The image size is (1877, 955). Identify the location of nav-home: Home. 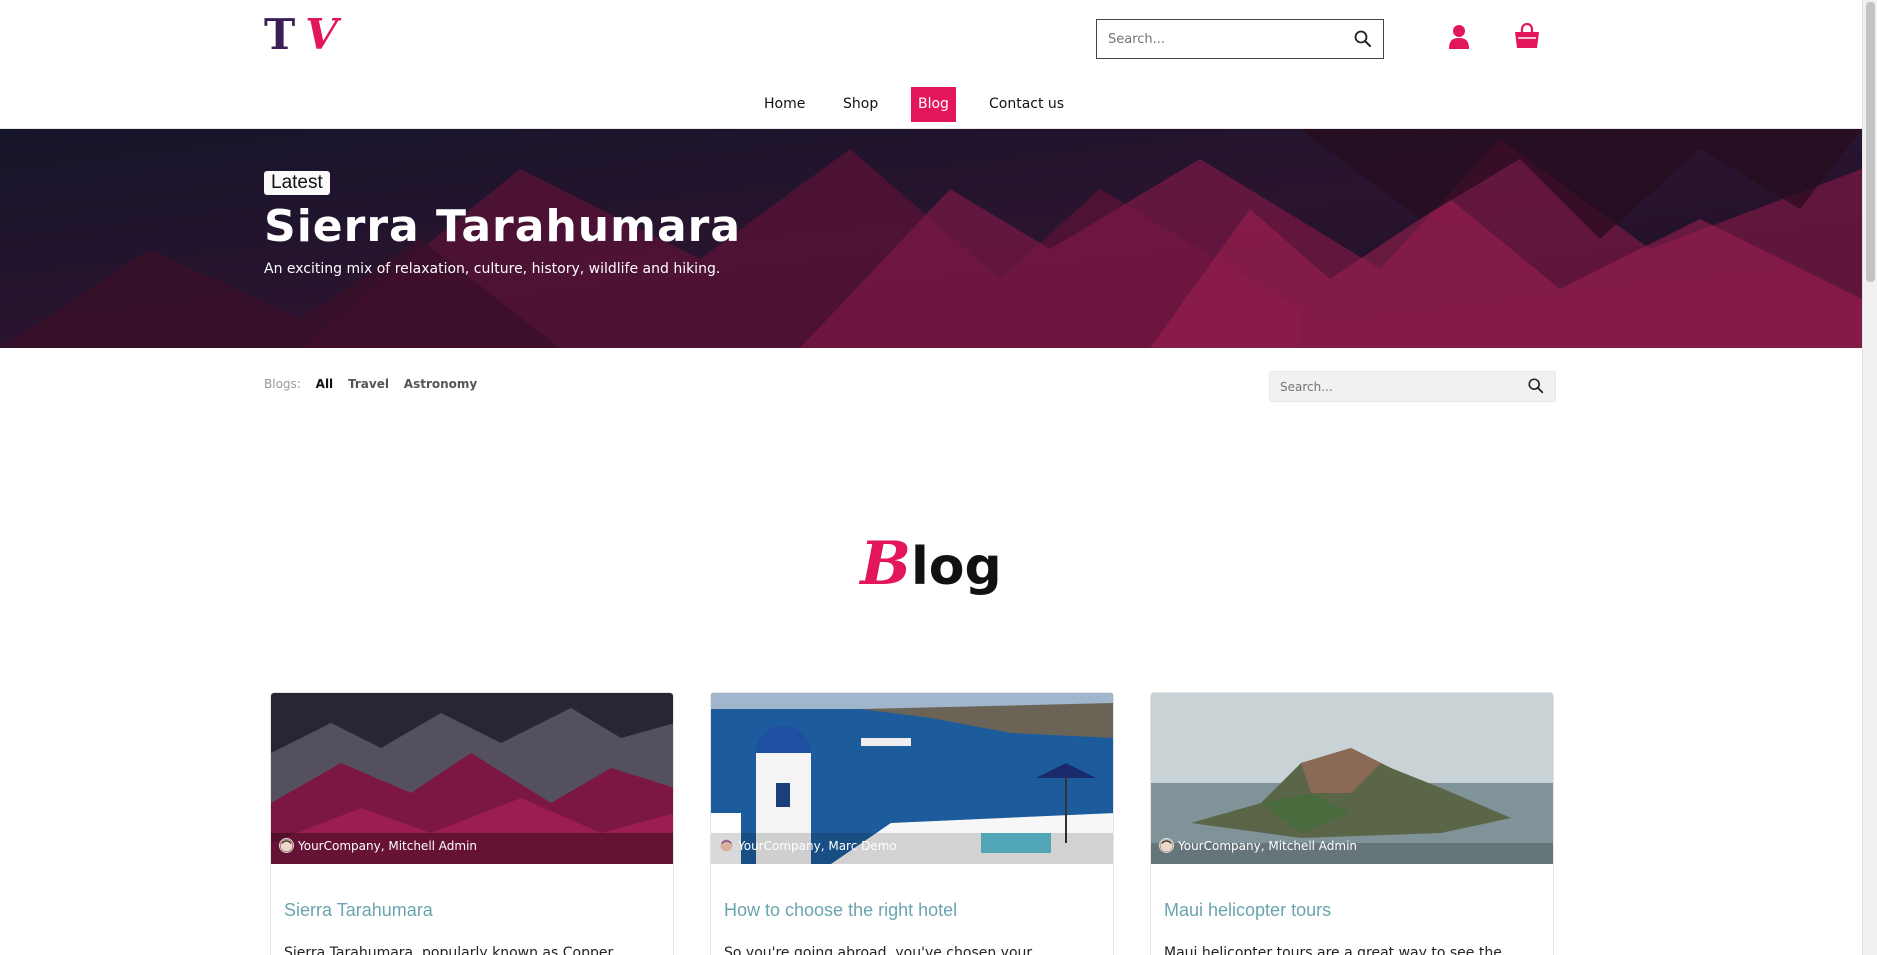
(784, 104).